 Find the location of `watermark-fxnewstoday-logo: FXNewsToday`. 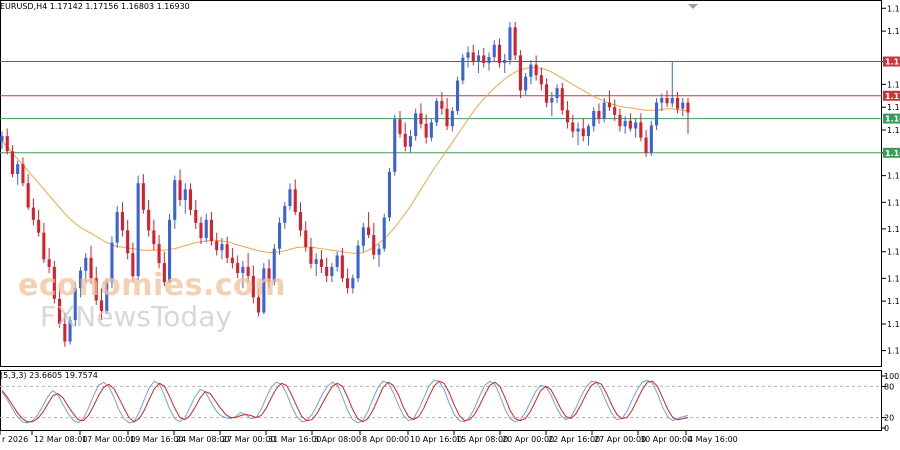

watermark-fxnewstoday-logo: FXNewsToday is located at coordinates (136, 316).